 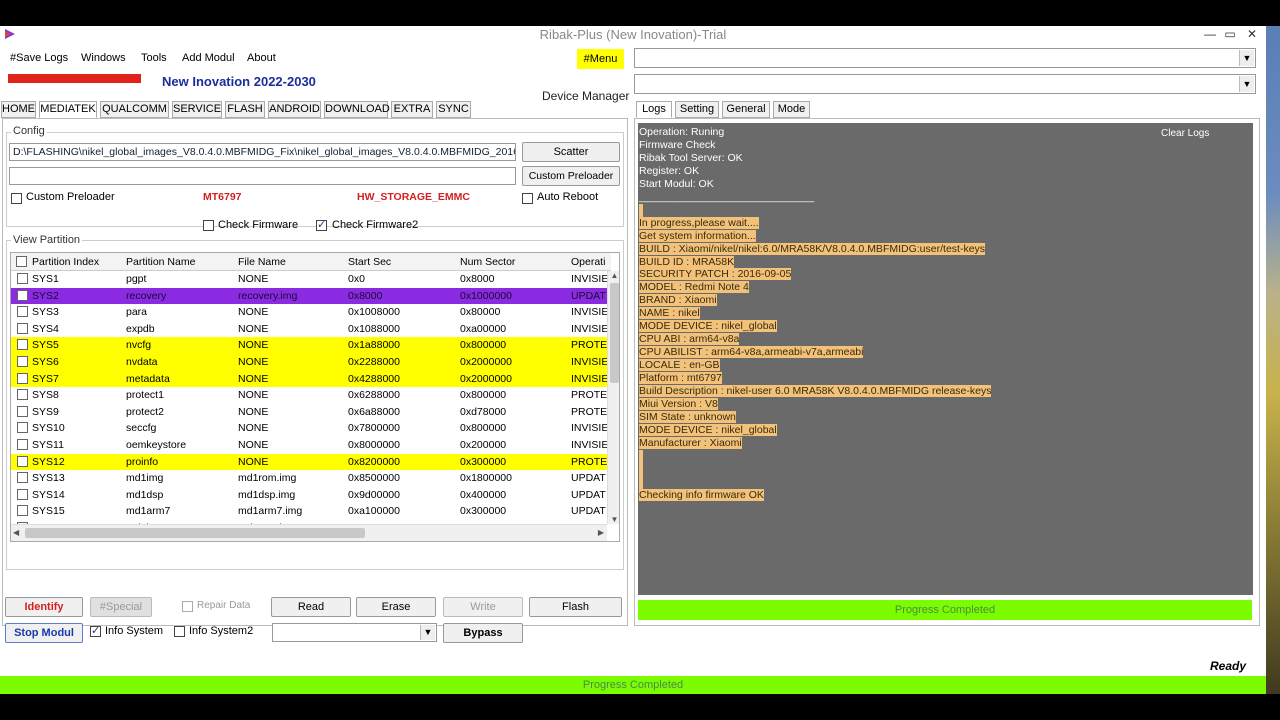 I want to click on table-row: SYS1 pgpt NONE 0x0 0x8000 INVISIE, so click(x=309, y=279).